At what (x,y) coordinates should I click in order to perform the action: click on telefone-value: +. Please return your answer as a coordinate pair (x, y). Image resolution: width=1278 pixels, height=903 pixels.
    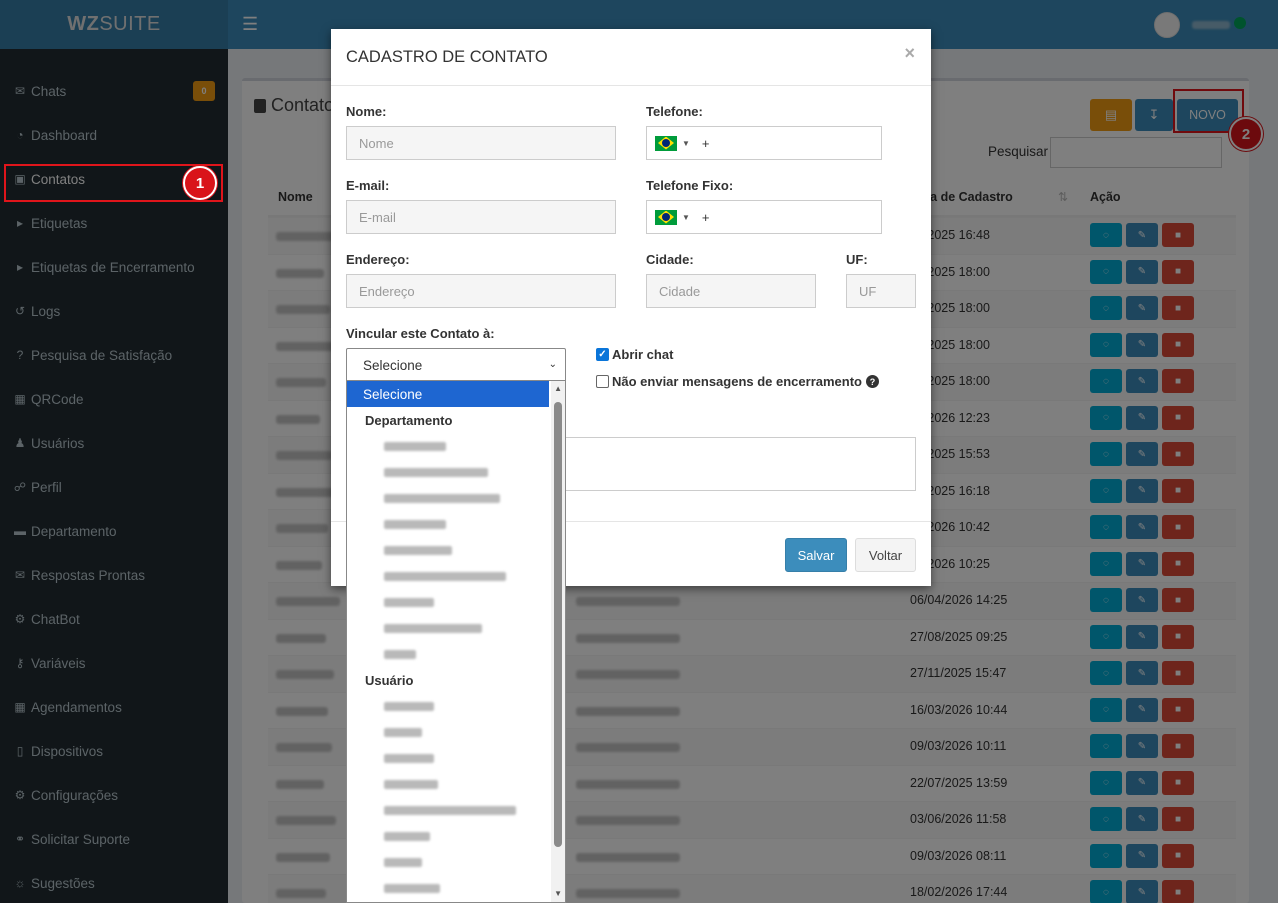
    Looking at the image, I should click on (705, 143).